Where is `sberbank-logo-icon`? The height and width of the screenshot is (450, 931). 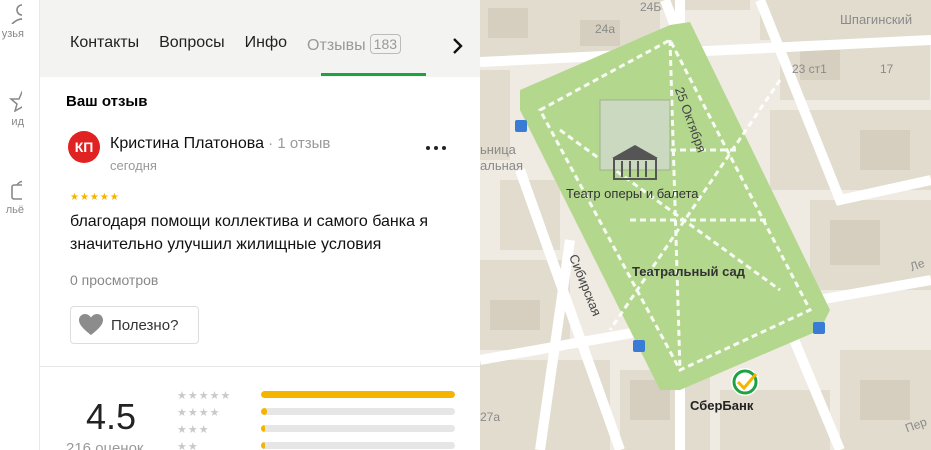 sberbank-logo-icon is located at coordinates (745, 382).